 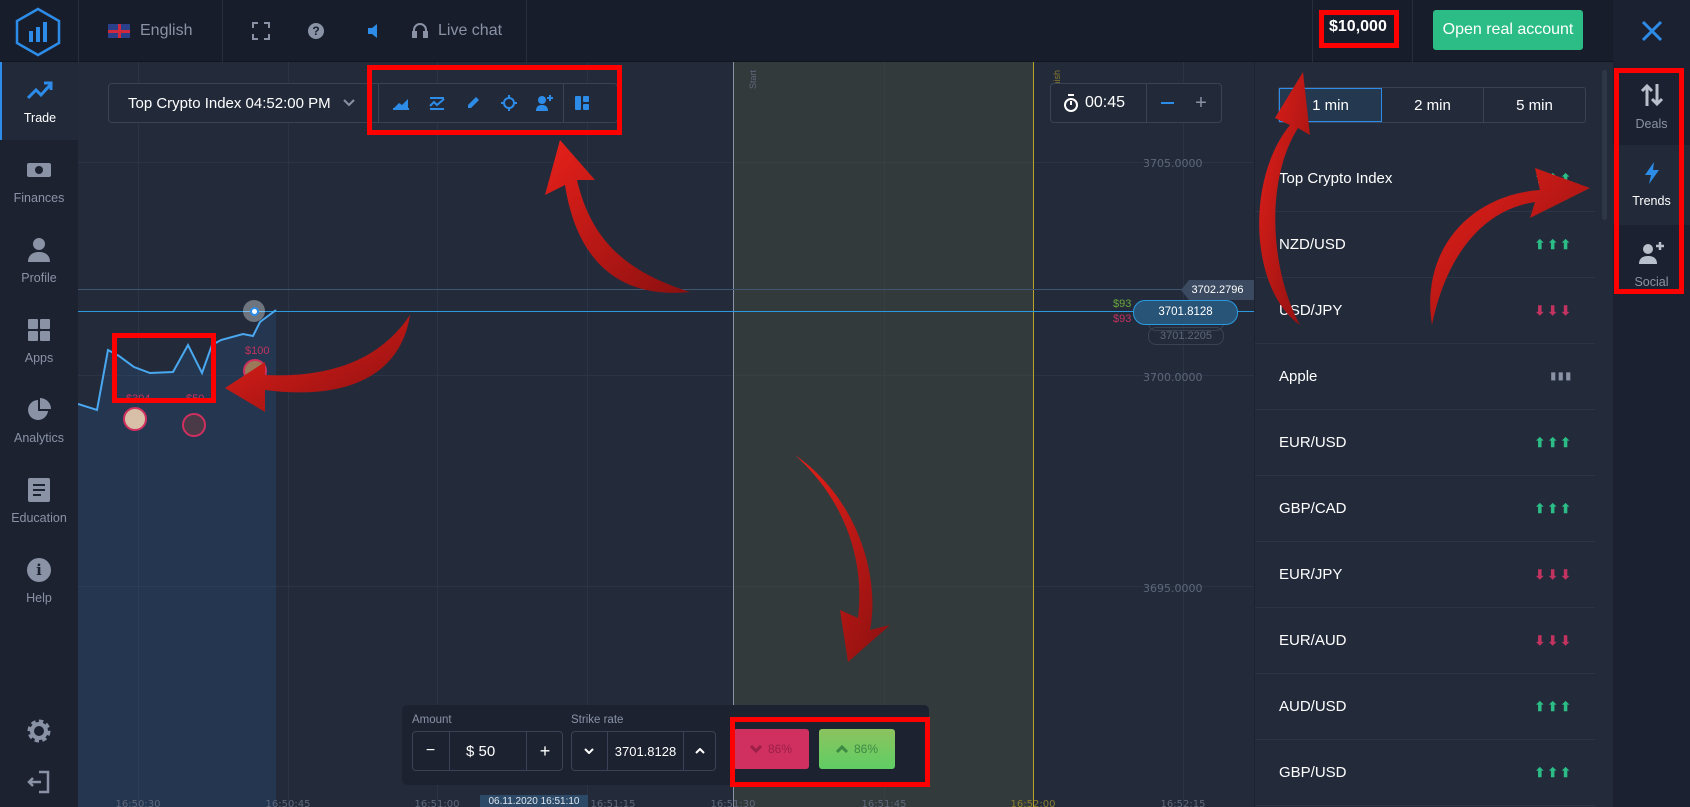 I want to click on nav-finances: Finances, so click(x=39, y=181).